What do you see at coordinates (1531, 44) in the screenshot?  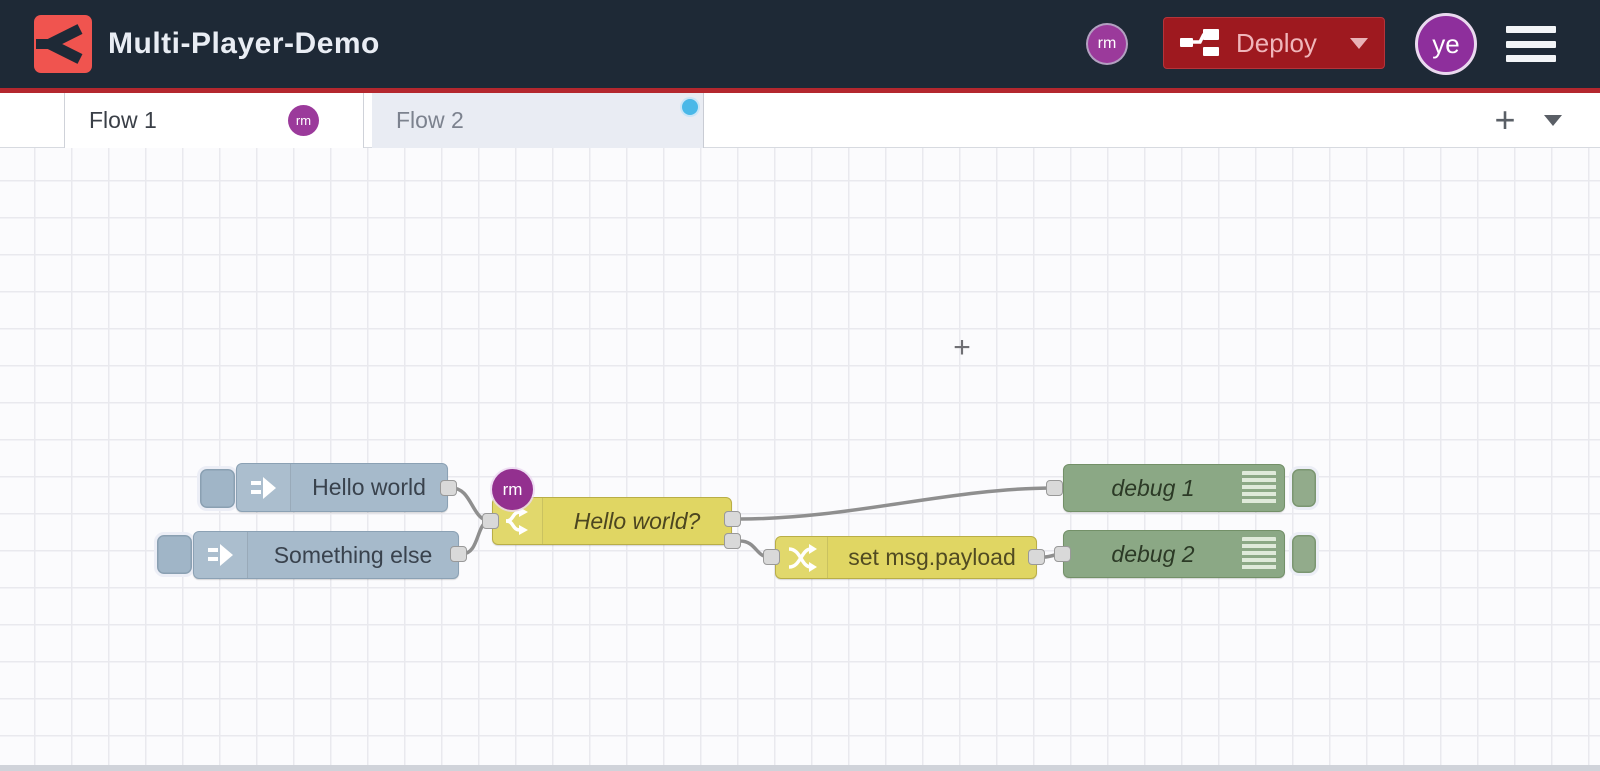 I see `main-menu-icon` at bounding box center [1531, 44].